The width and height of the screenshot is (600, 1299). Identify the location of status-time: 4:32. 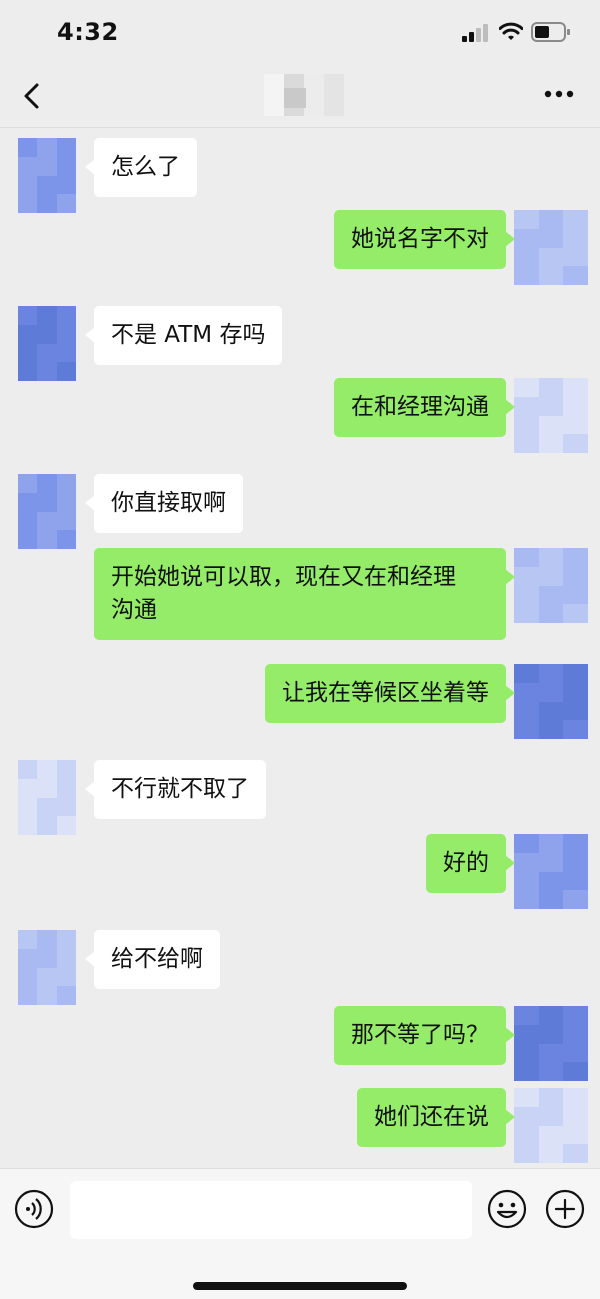
(88, 32).